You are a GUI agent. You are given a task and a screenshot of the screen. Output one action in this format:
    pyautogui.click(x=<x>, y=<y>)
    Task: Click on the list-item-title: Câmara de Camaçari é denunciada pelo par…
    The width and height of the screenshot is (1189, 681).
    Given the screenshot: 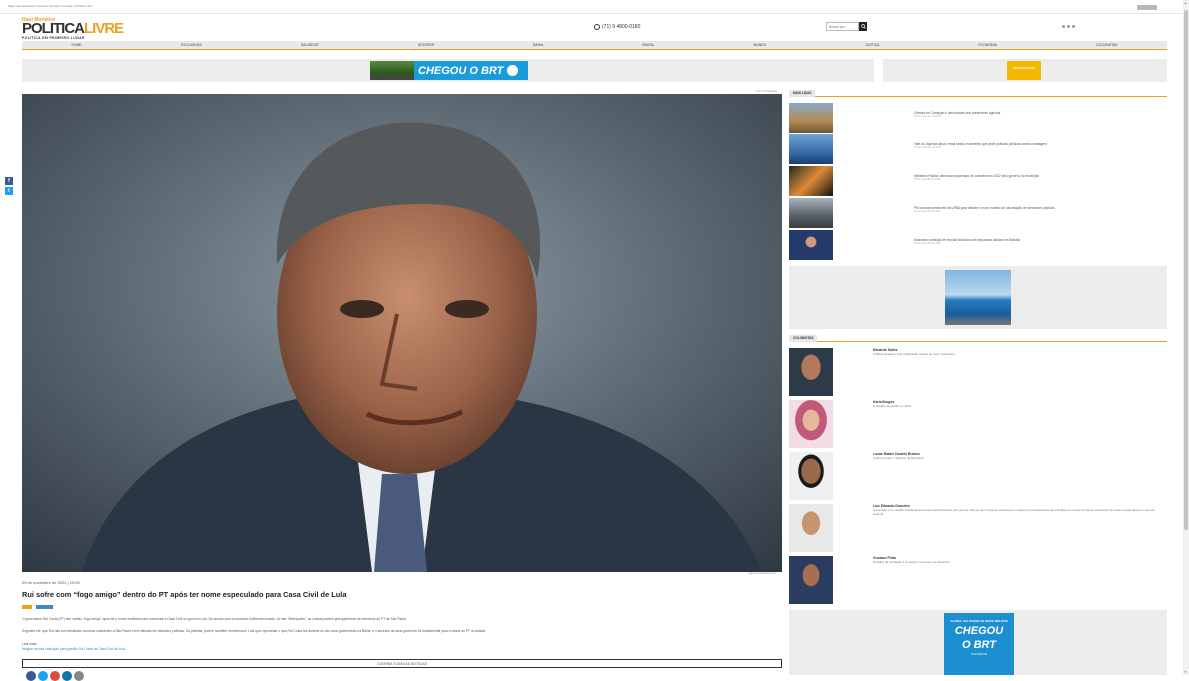 What is the action you would take?
    pyautogui.click(x=1039, y=113)
    